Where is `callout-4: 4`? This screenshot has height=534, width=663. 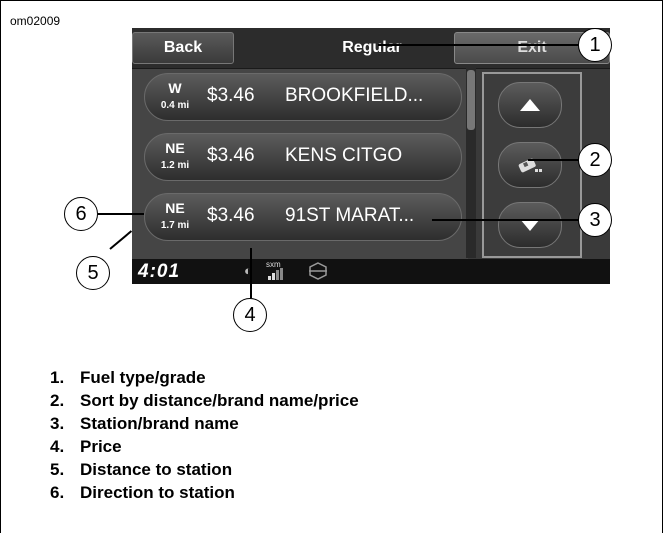
callout-4: 4 is located at coordinates (250, 315).